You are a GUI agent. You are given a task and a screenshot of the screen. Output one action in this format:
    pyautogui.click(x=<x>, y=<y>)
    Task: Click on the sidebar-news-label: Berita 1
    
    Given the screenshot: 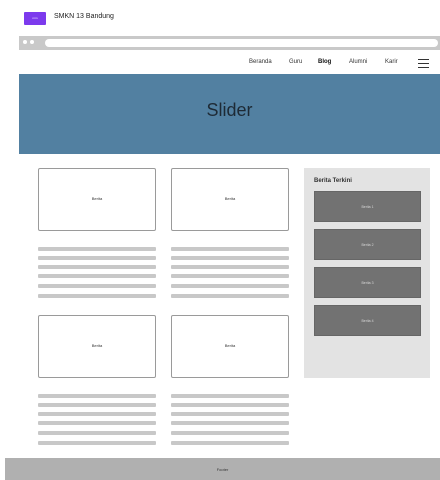 What is the action you would take?
    pyautogui.click(x=367, y=207)
    